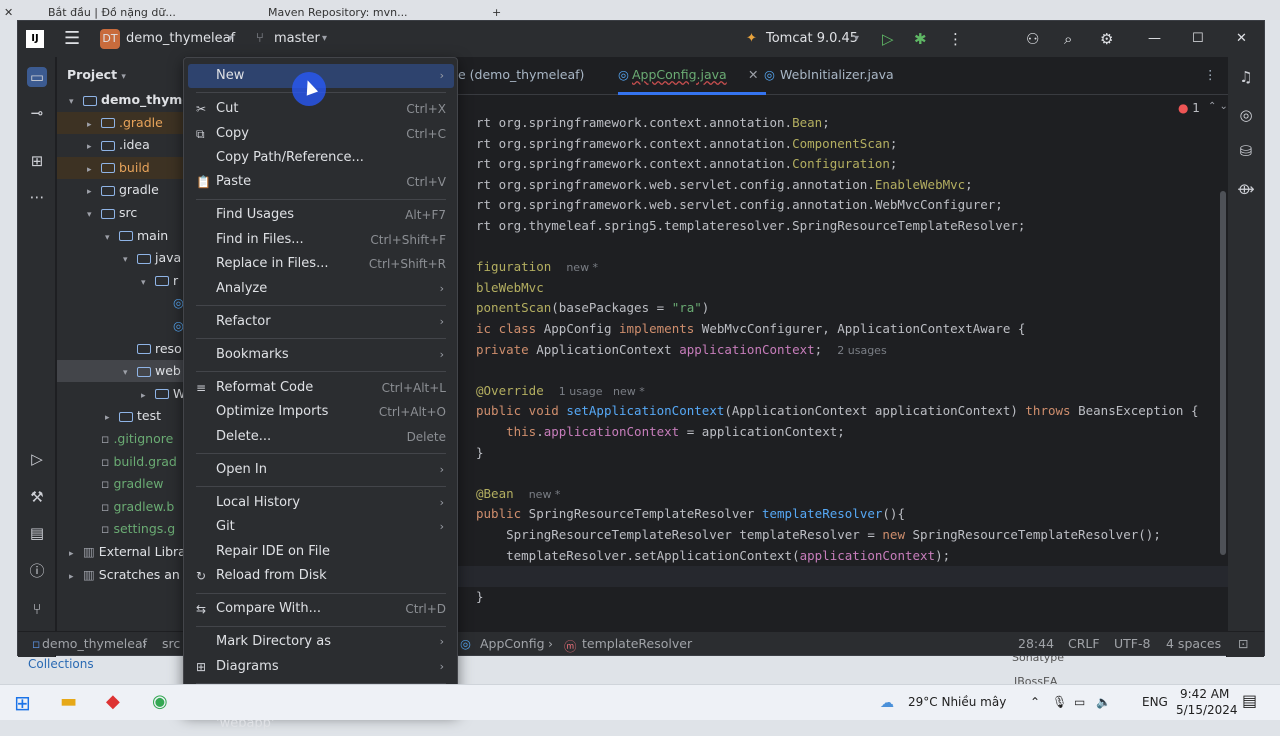 The image size is (1280, 736). What do you see at coordinates (521, 74) in the screenshot?
I see `editor-tab: e (demo_thymeleaf)` at bounding box center [521, 74].